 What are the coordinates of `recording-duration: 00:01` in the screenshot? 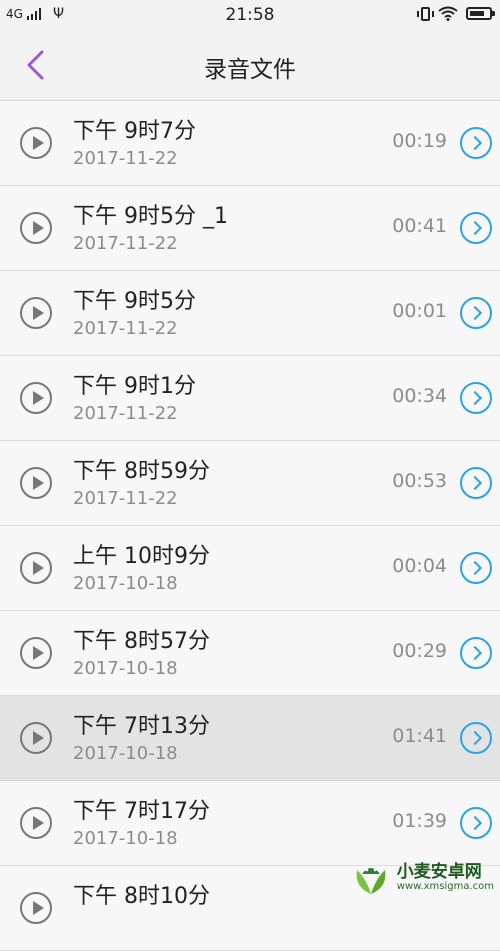 It's located at (419, 311).